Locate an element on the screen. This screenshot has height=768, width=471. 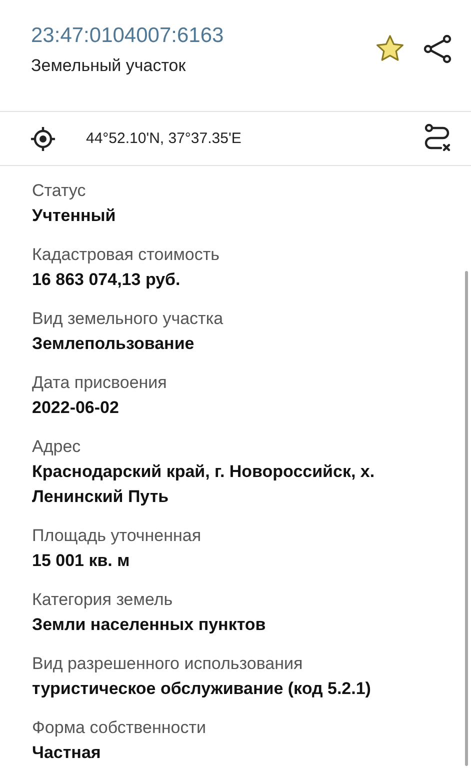
cadastral-number: 23:47:0104007:6163 is located at coordinates (128, 36).